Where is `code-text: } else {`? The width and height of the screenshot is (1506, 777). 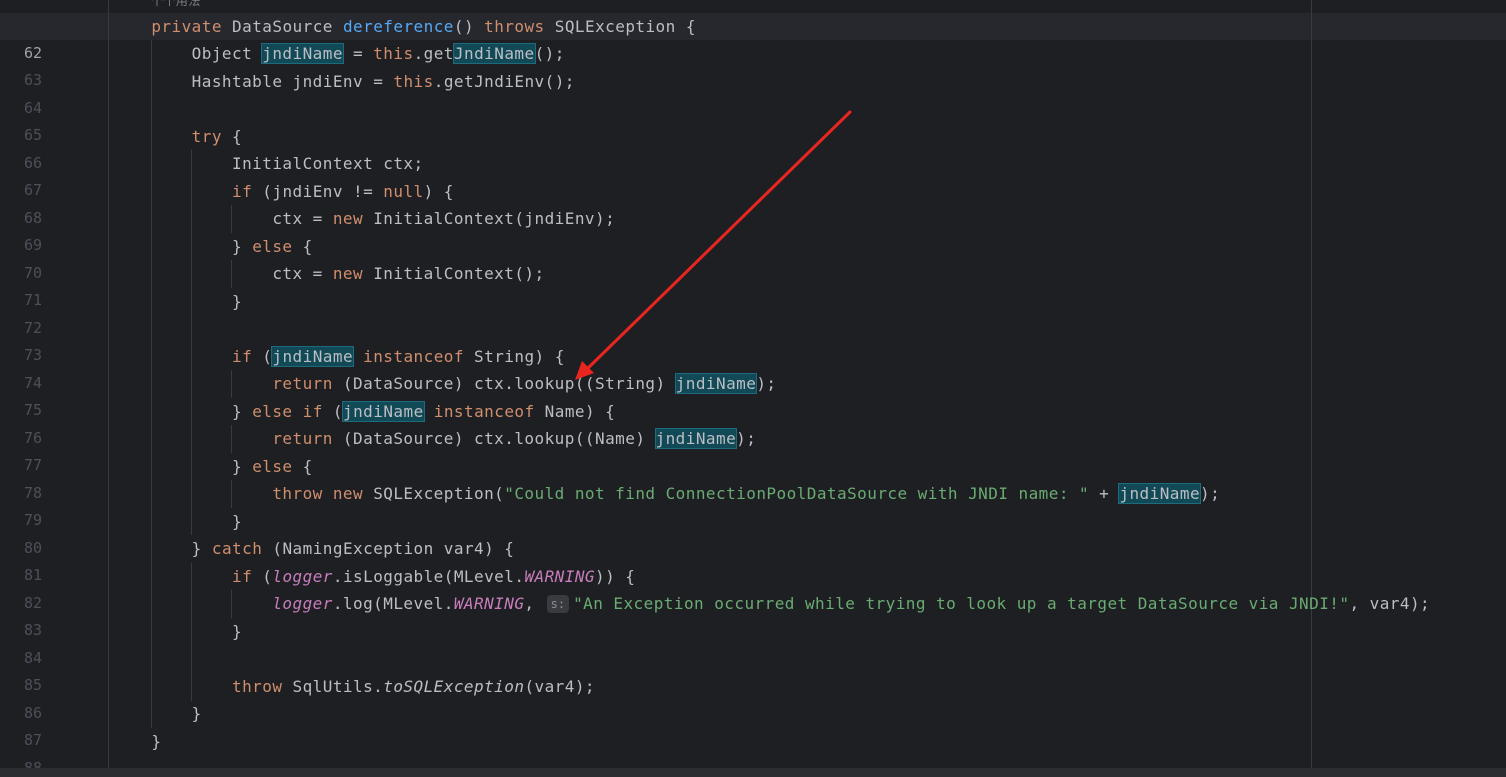
code-text: } else { is located at coordinates (212, 466).